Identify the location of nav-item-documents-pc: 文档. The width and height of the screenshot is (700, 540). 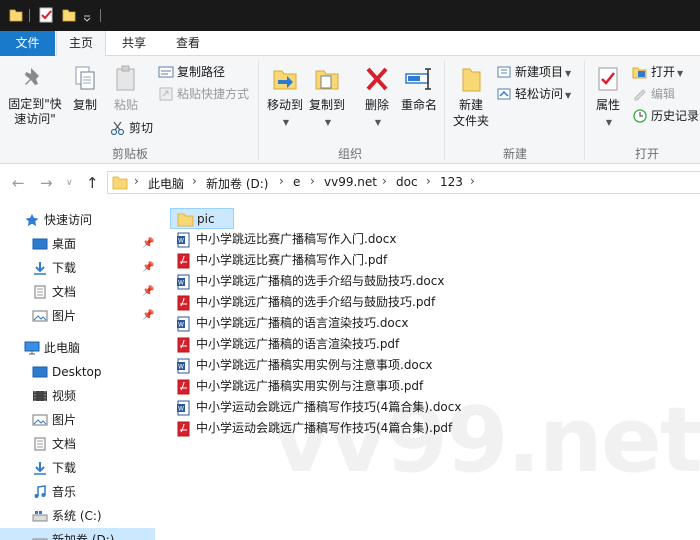
(77, 444).